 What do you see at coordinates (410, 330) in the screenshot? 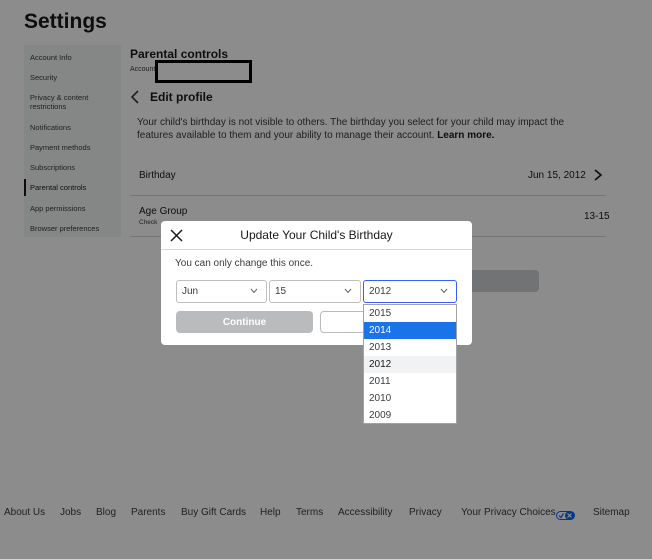
I see `year-option-2014: 2014` at bounding box center [410, 330].